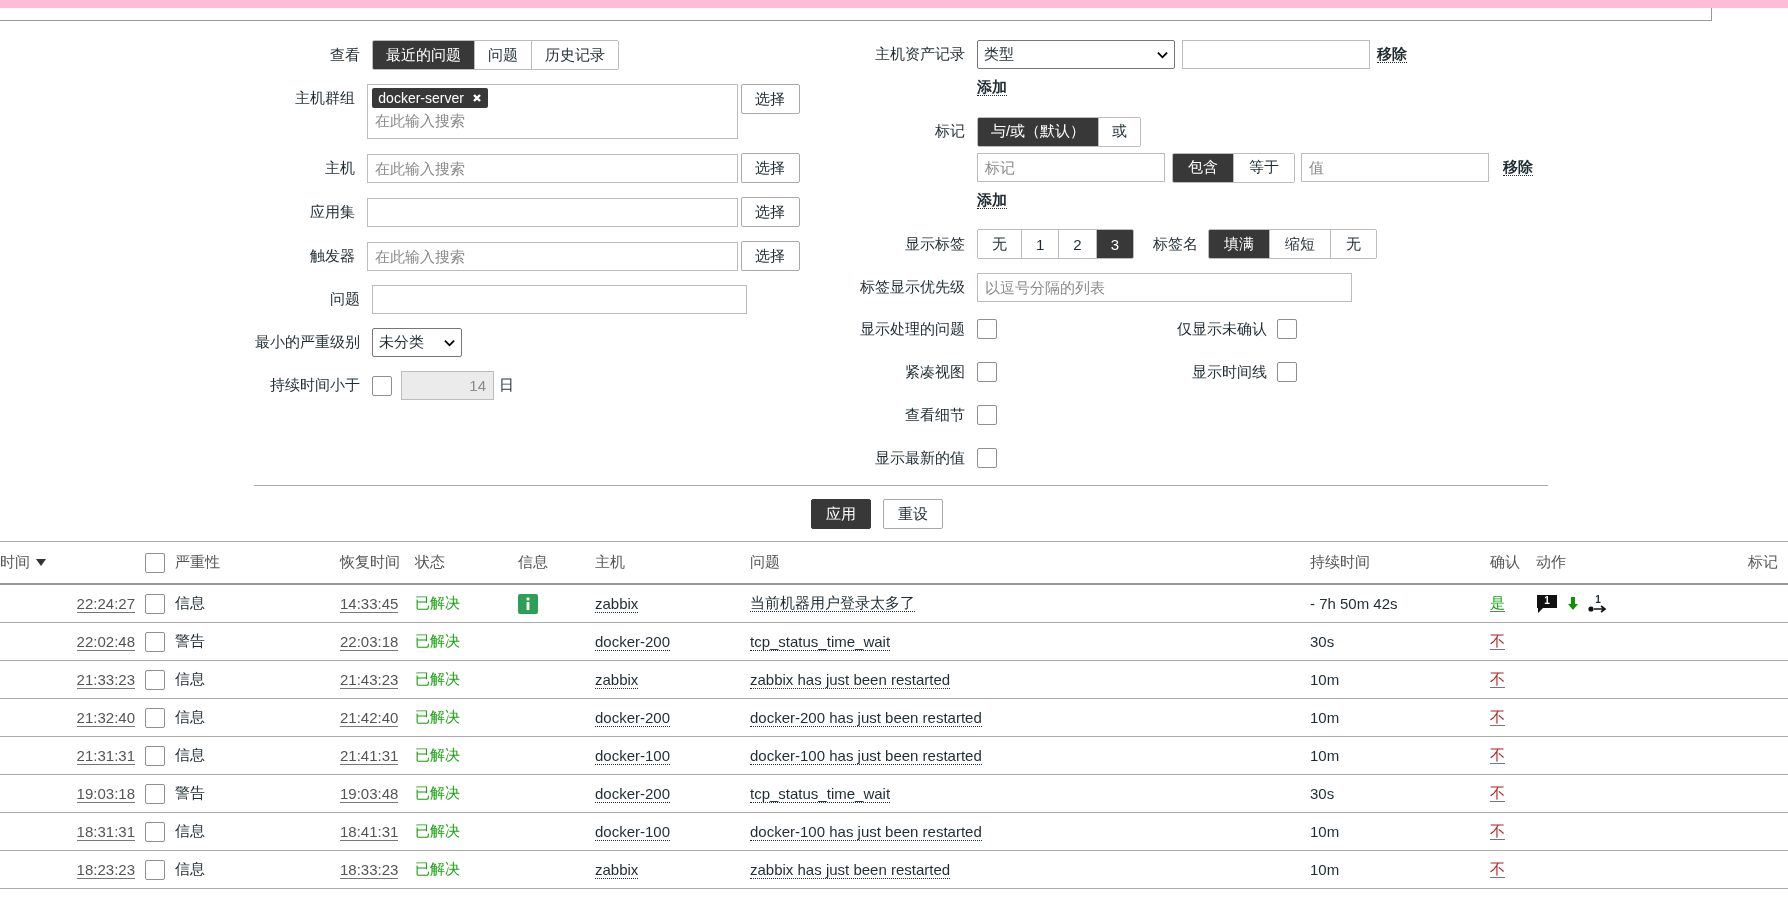 This screenshot has height=905, width=1788. Describe the element at coordinates (369, 756) in the screenshot. I see `recovery-time-link: 21:41:31` at that location.